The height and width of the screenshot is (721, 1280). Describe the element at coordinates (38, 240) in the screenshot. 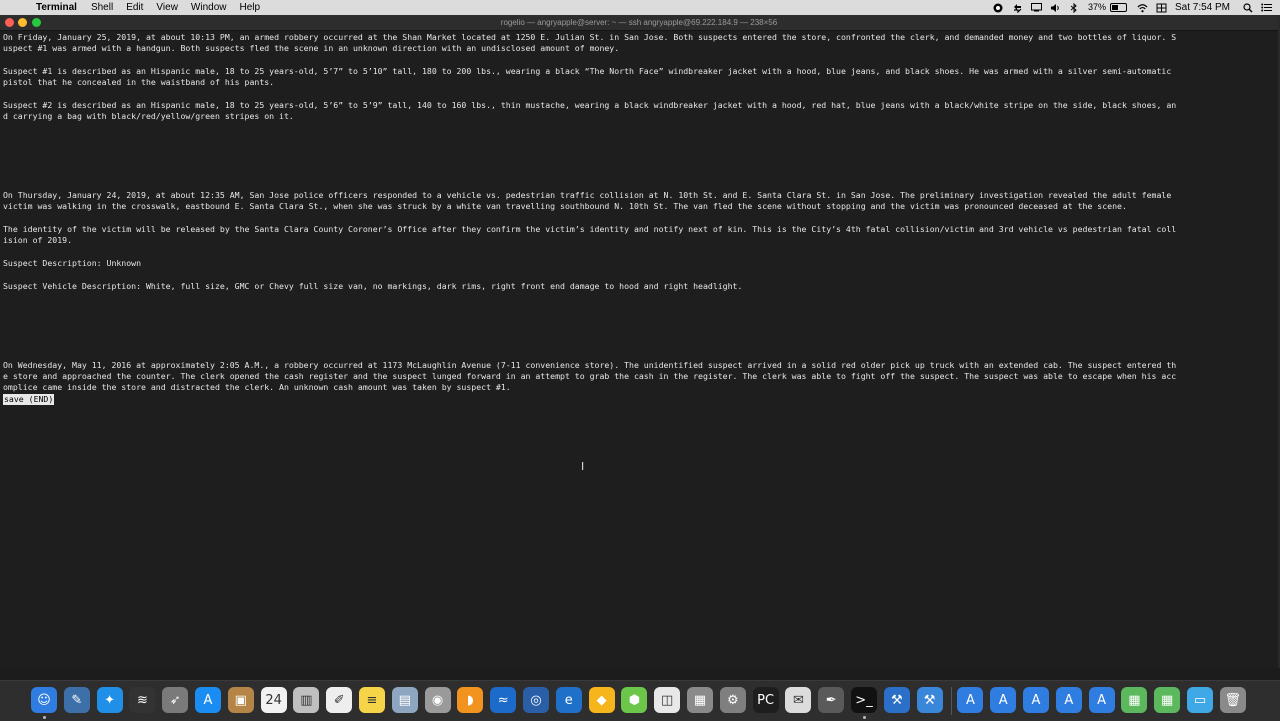

I see `terminal-line: ision of 2019.` at that location.